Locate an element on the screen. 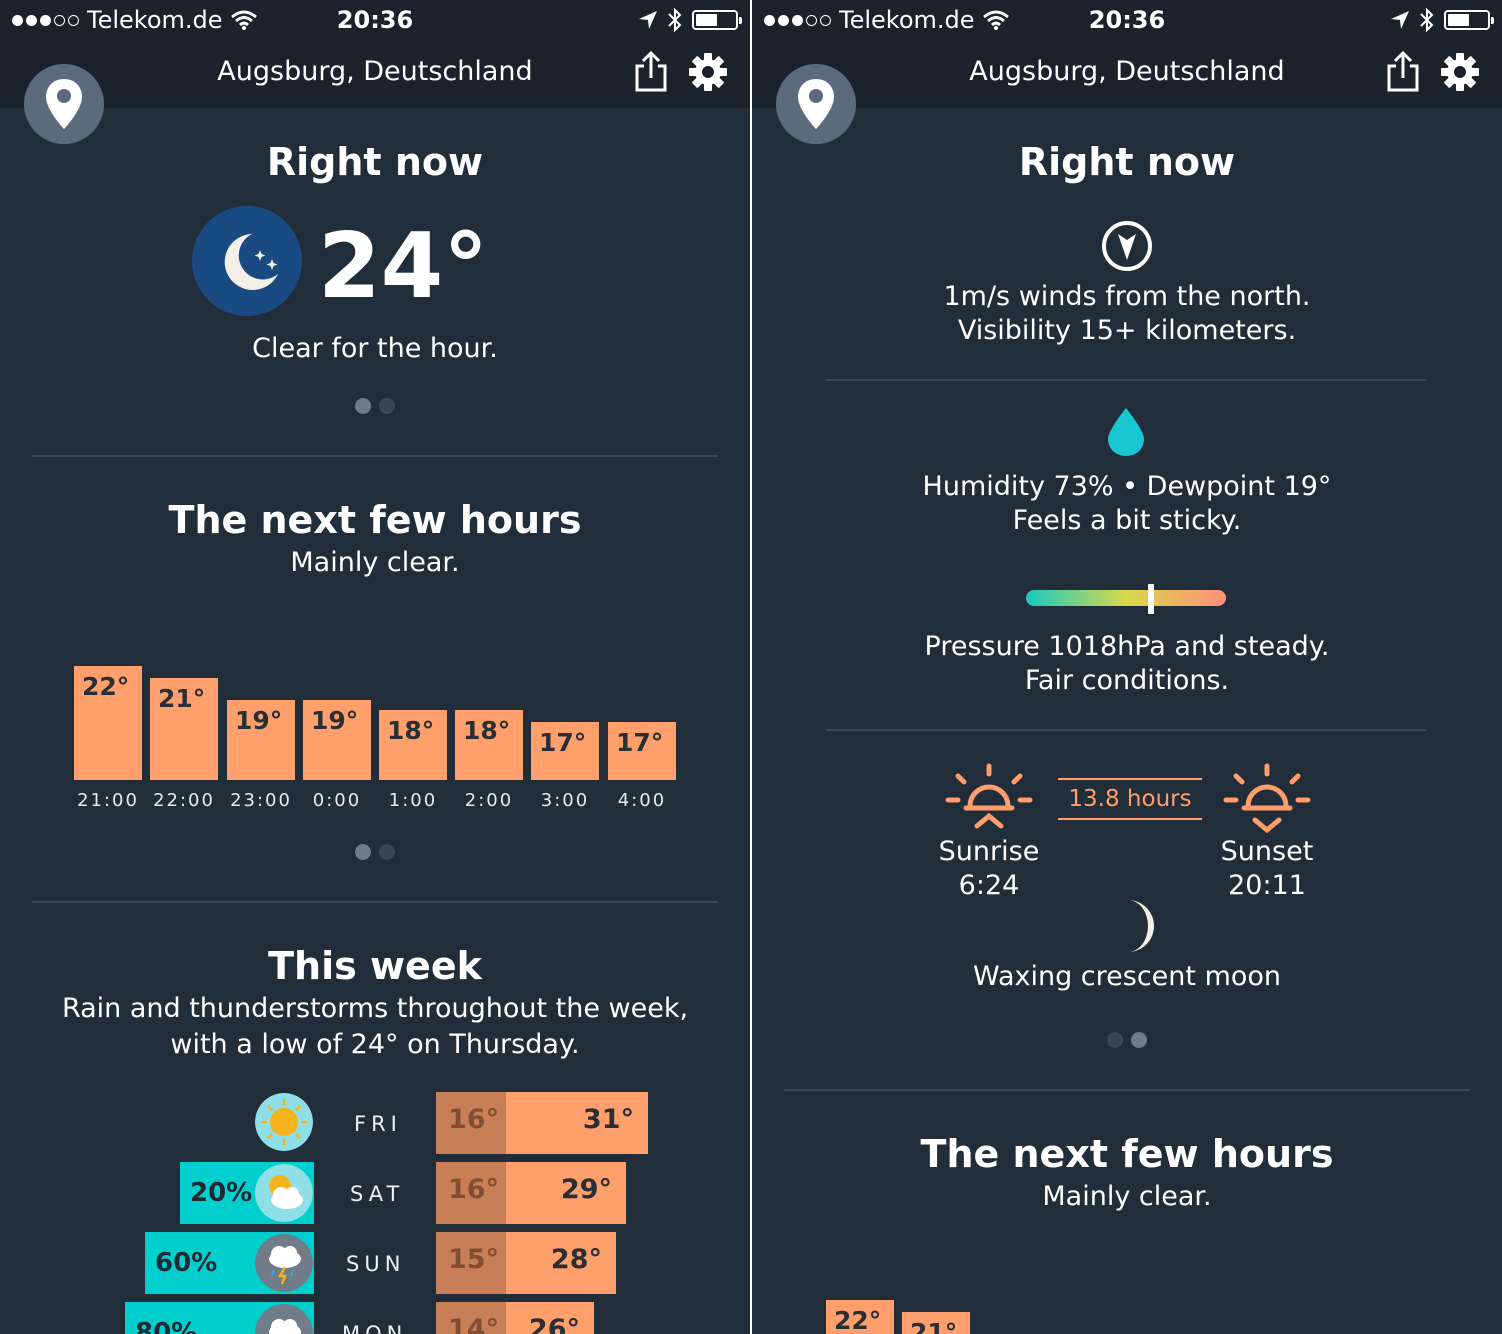 The width and height of the screenshot is (1502, 1334). day-label: SAT is located at coordinates (377, 1194).